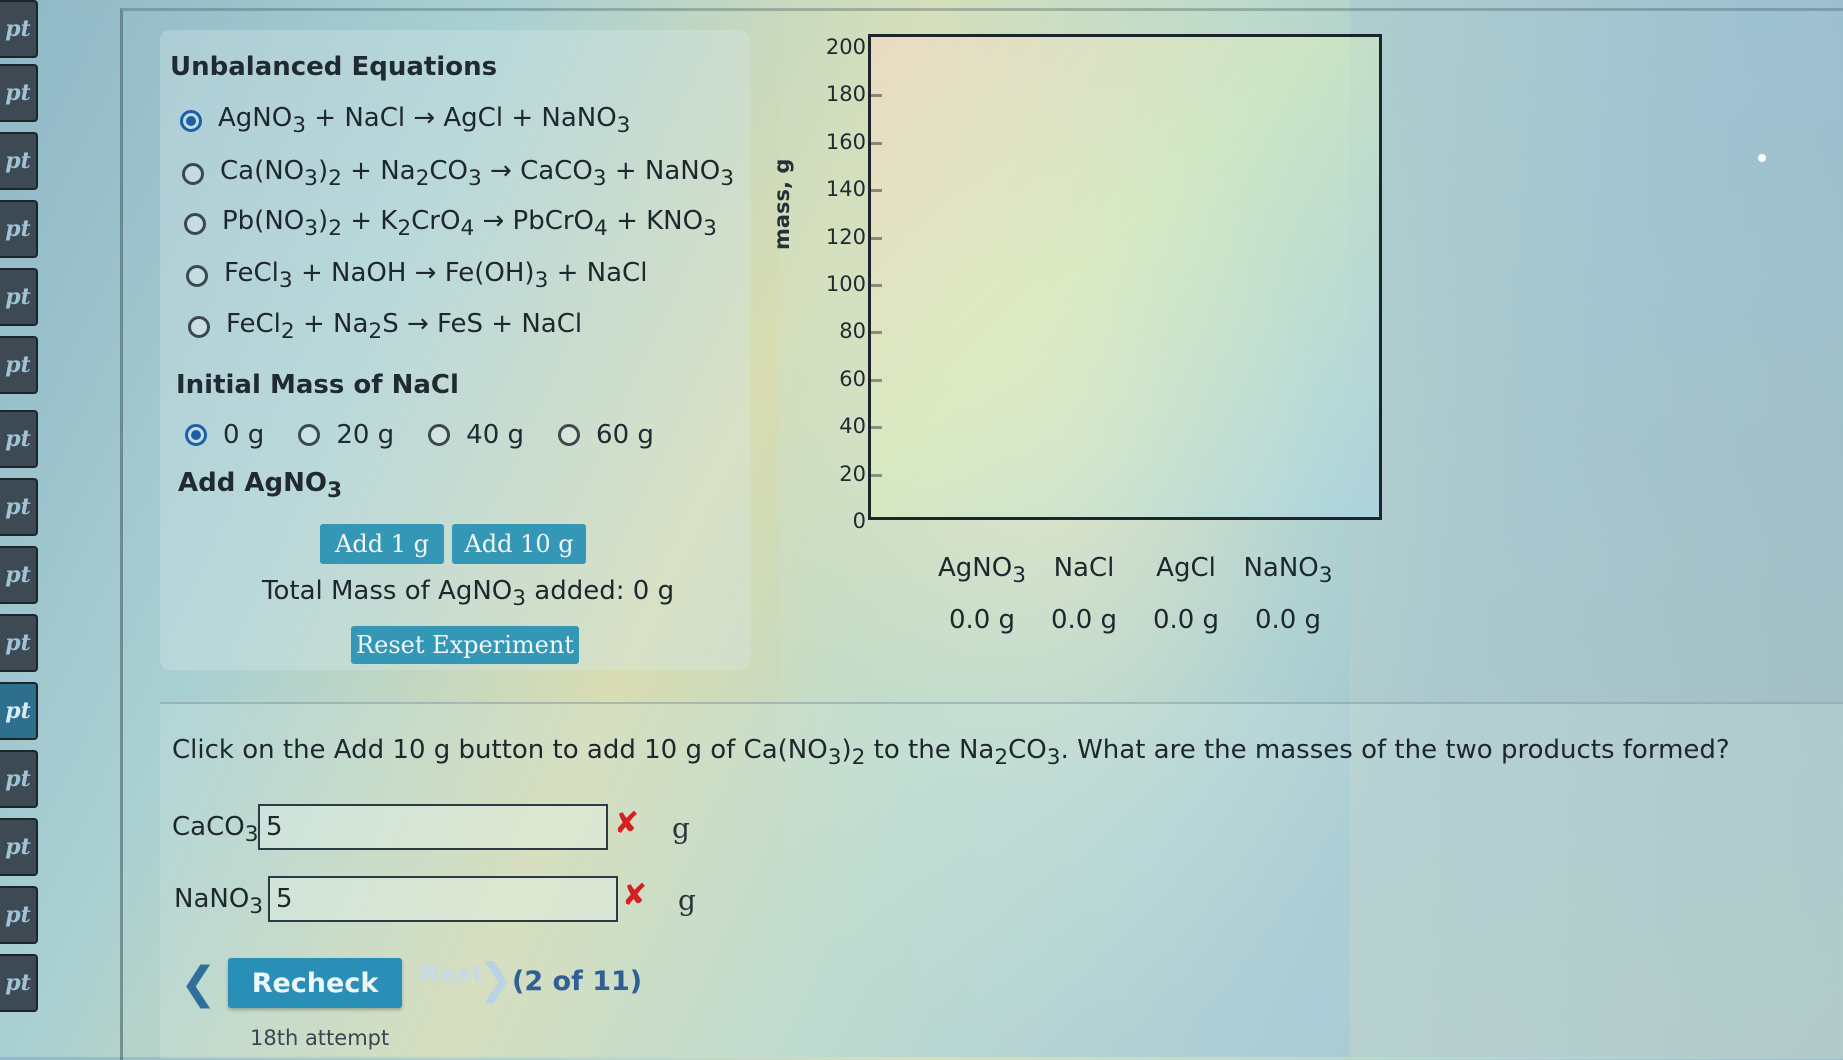 This screenshot has height=1060, width=1843. Describe the element at coordinates (19, 161) in the screenshot. I see `sidebar-tab-3: pt` at that location.